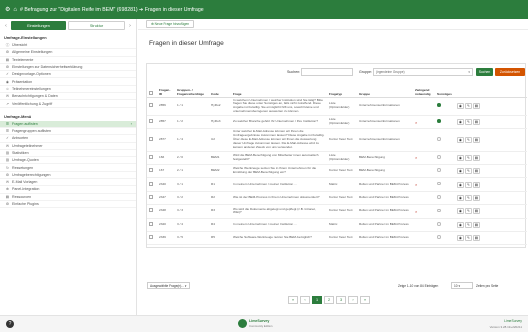 The image size is (528, 332). Describe the element at coordinates (445, 89) in the screenshot. I see `column-header-other: Sonstiges` at that location.